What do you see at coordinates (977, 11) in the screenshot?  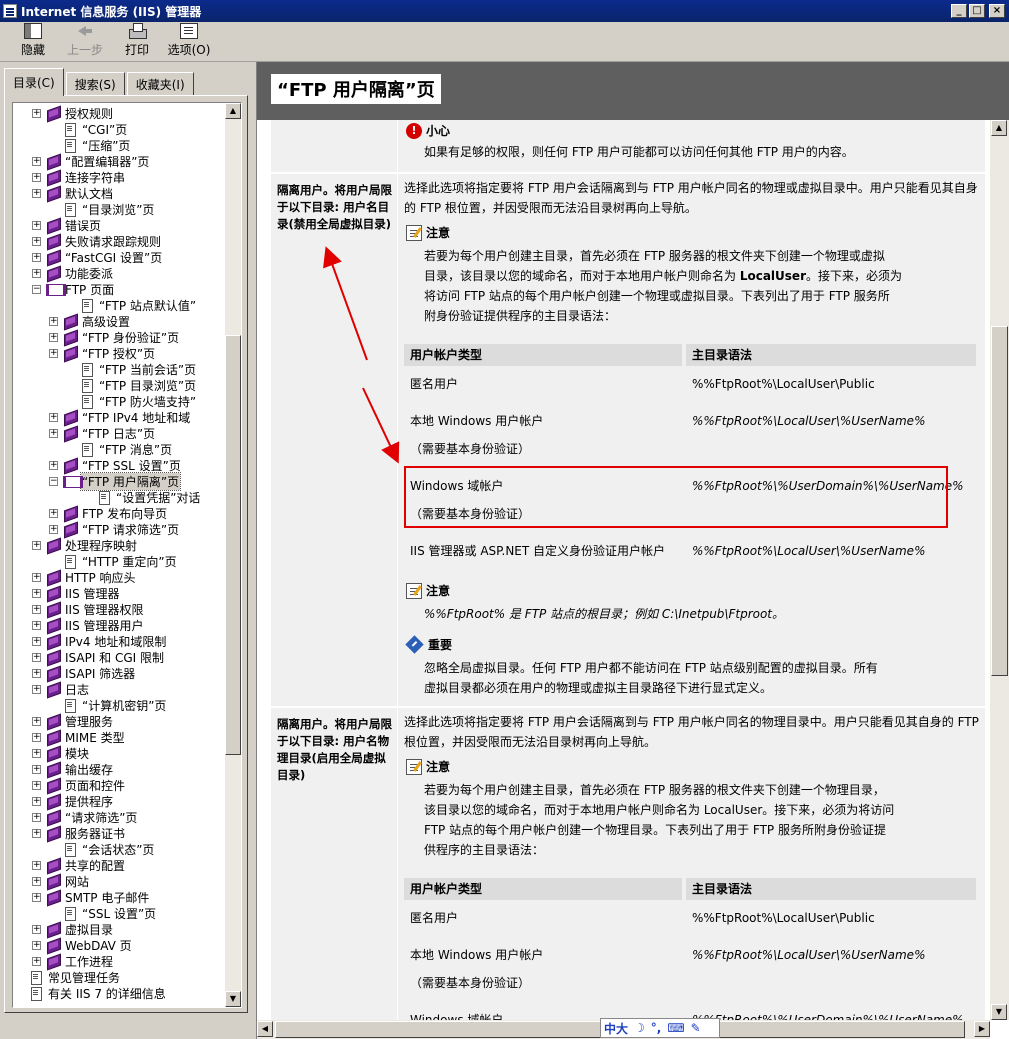 I see `maximize-button: □` at bounding box center [977, 11].